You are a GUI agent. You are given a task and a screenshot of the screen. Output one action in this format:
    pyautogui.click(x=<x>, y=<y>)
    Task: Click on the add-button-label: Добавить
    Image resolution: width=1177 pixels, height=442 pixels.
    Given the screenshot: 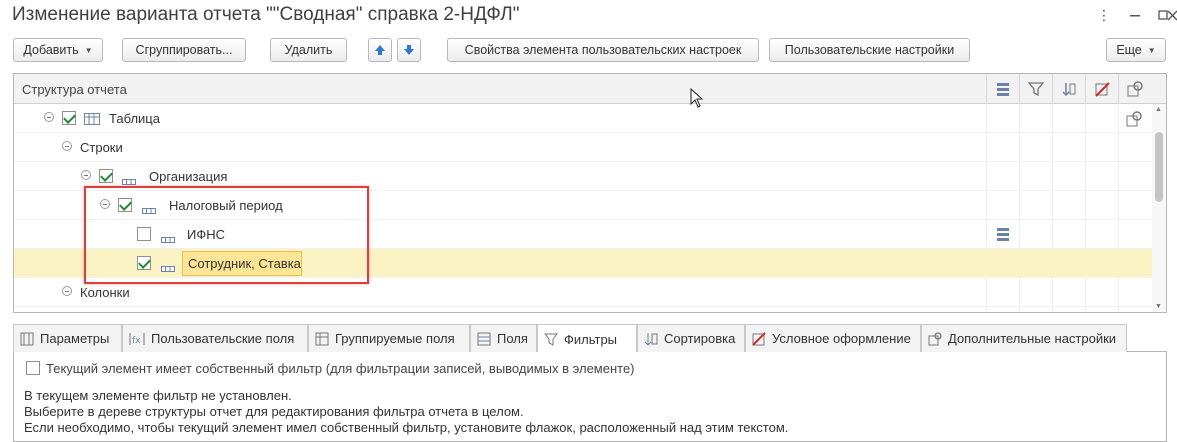 What is the action you would take?
    pyautogui.click(x=51, y=50)
    